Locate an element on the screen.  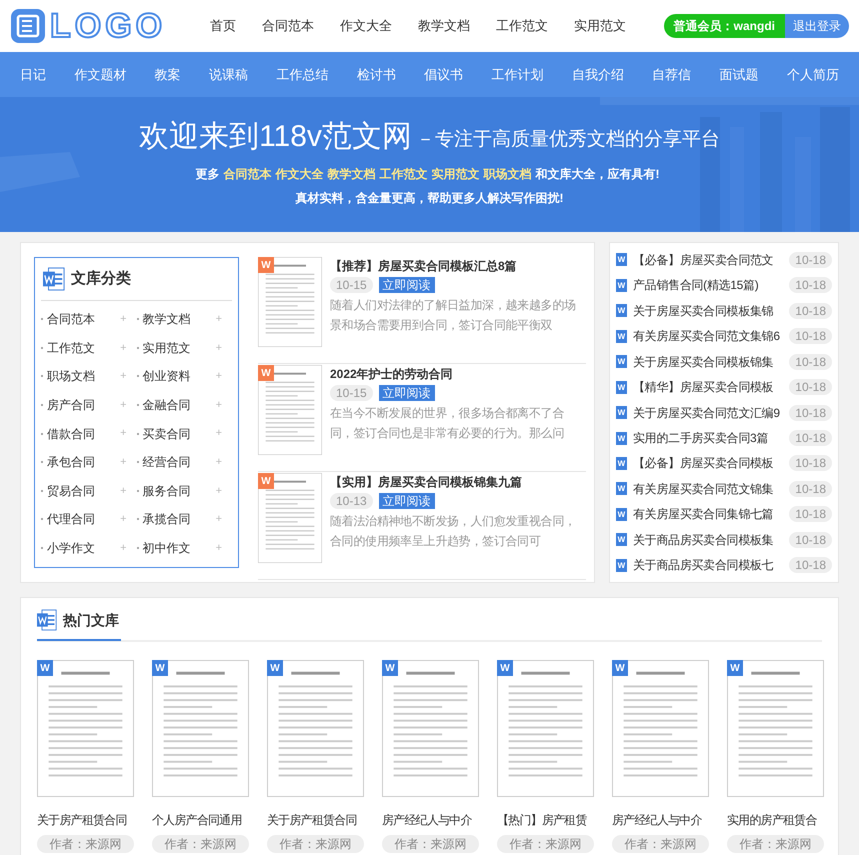
article-link: 有关房屋买卖合同范文集锦6 is located at coordinates (706, 336).